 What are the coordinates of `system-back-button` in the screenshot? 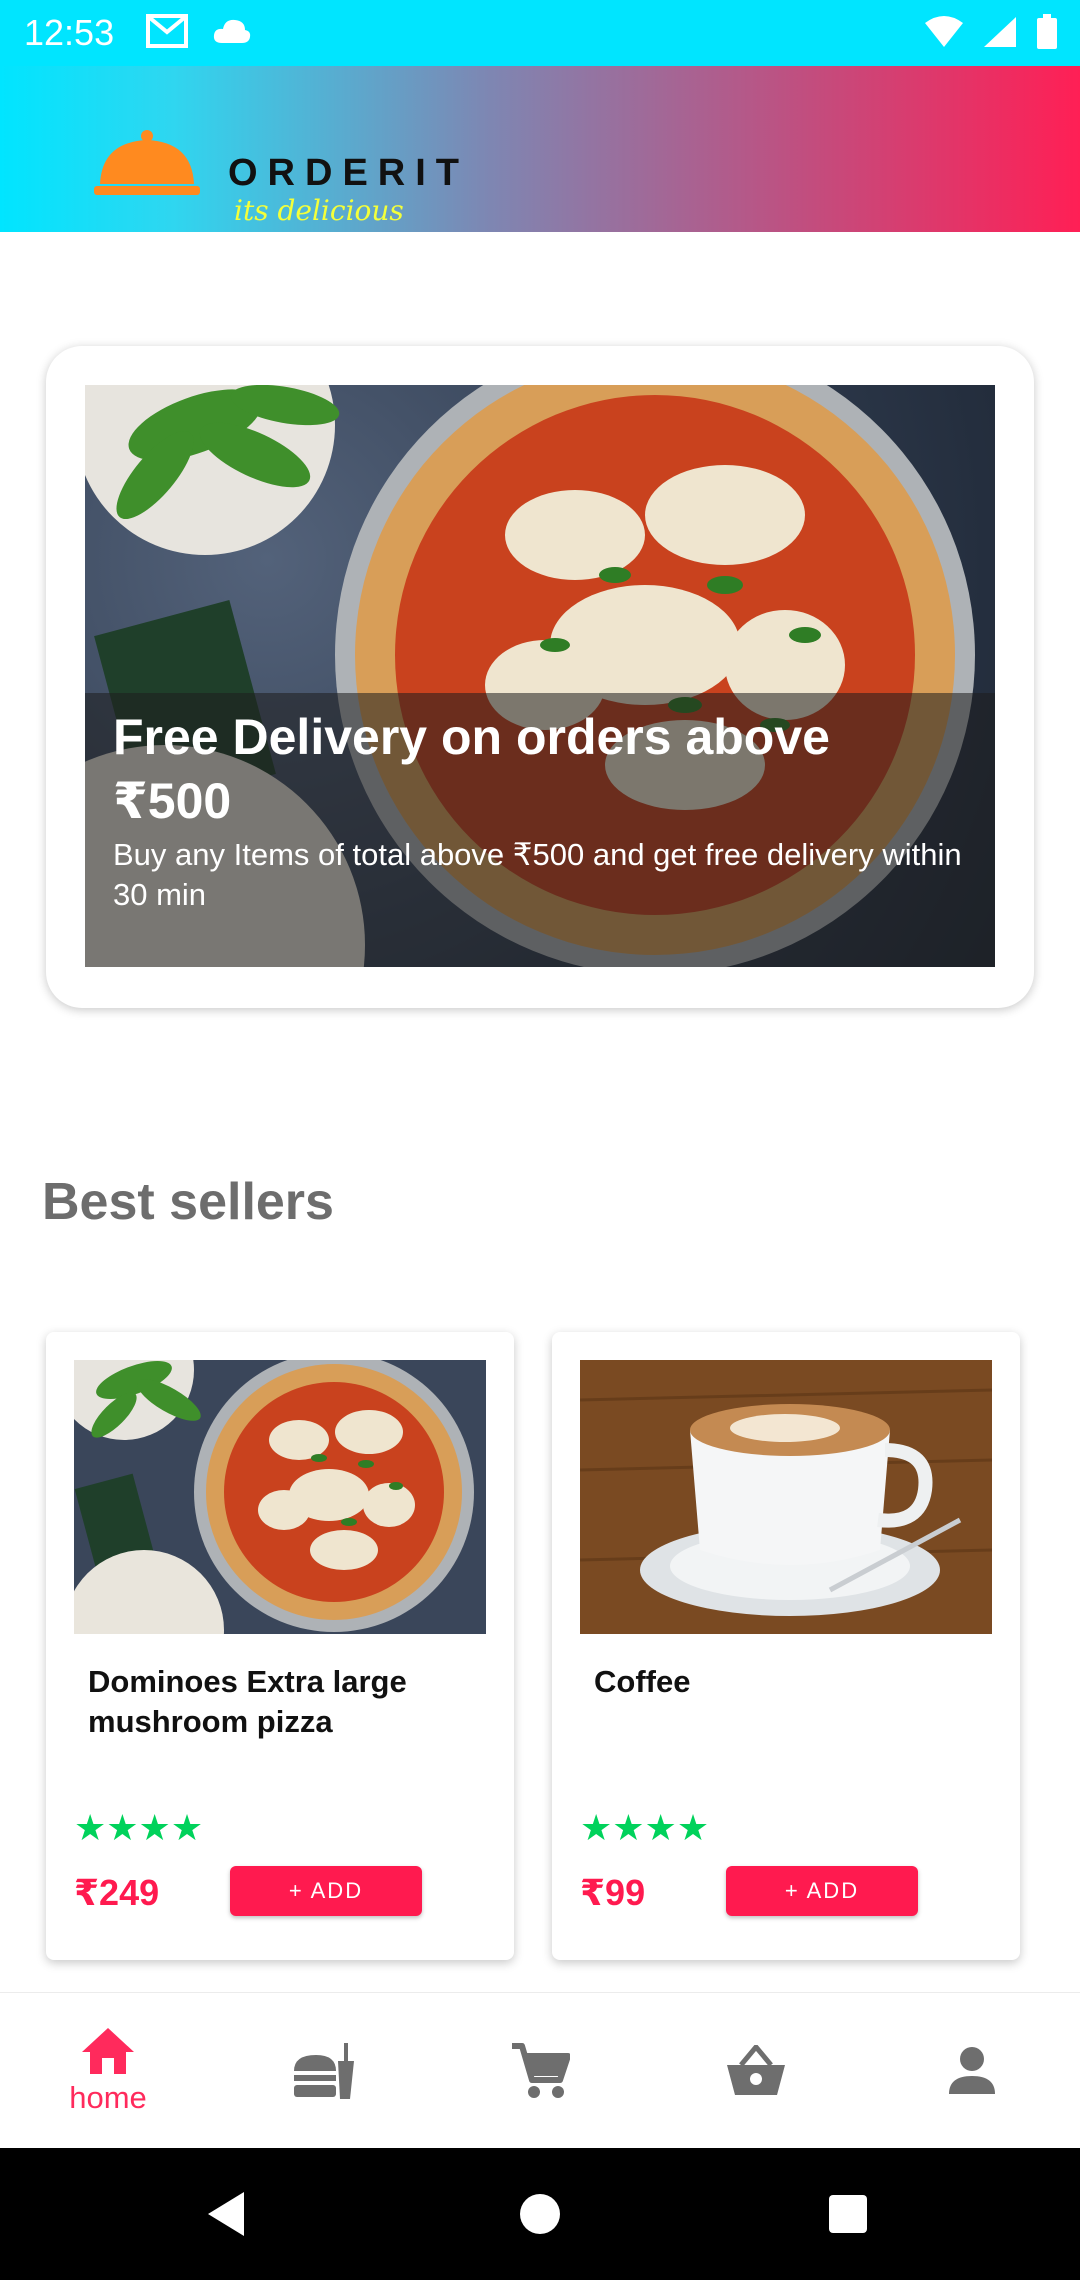 It's located at (226, 2214).